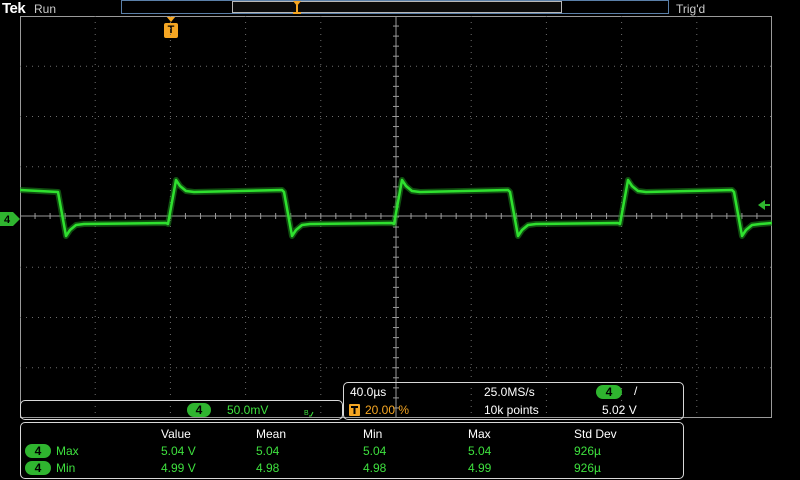 The image size is (800, 480). Describe the element at coordinates (619, 410) in the screenshot. I see `trigger-level: 5.02 V` at that location.